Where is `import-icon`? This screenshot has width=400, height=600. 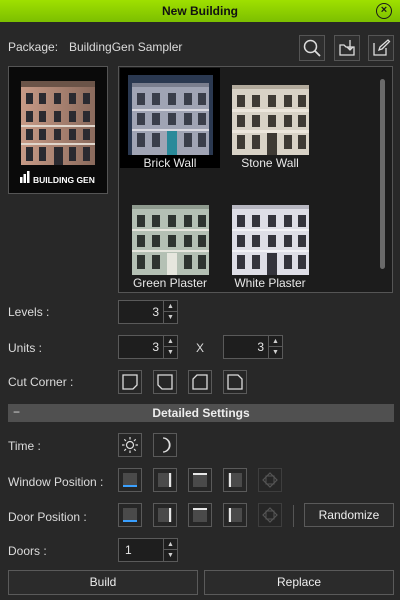
import-icon is located at coordinates (347, 48).